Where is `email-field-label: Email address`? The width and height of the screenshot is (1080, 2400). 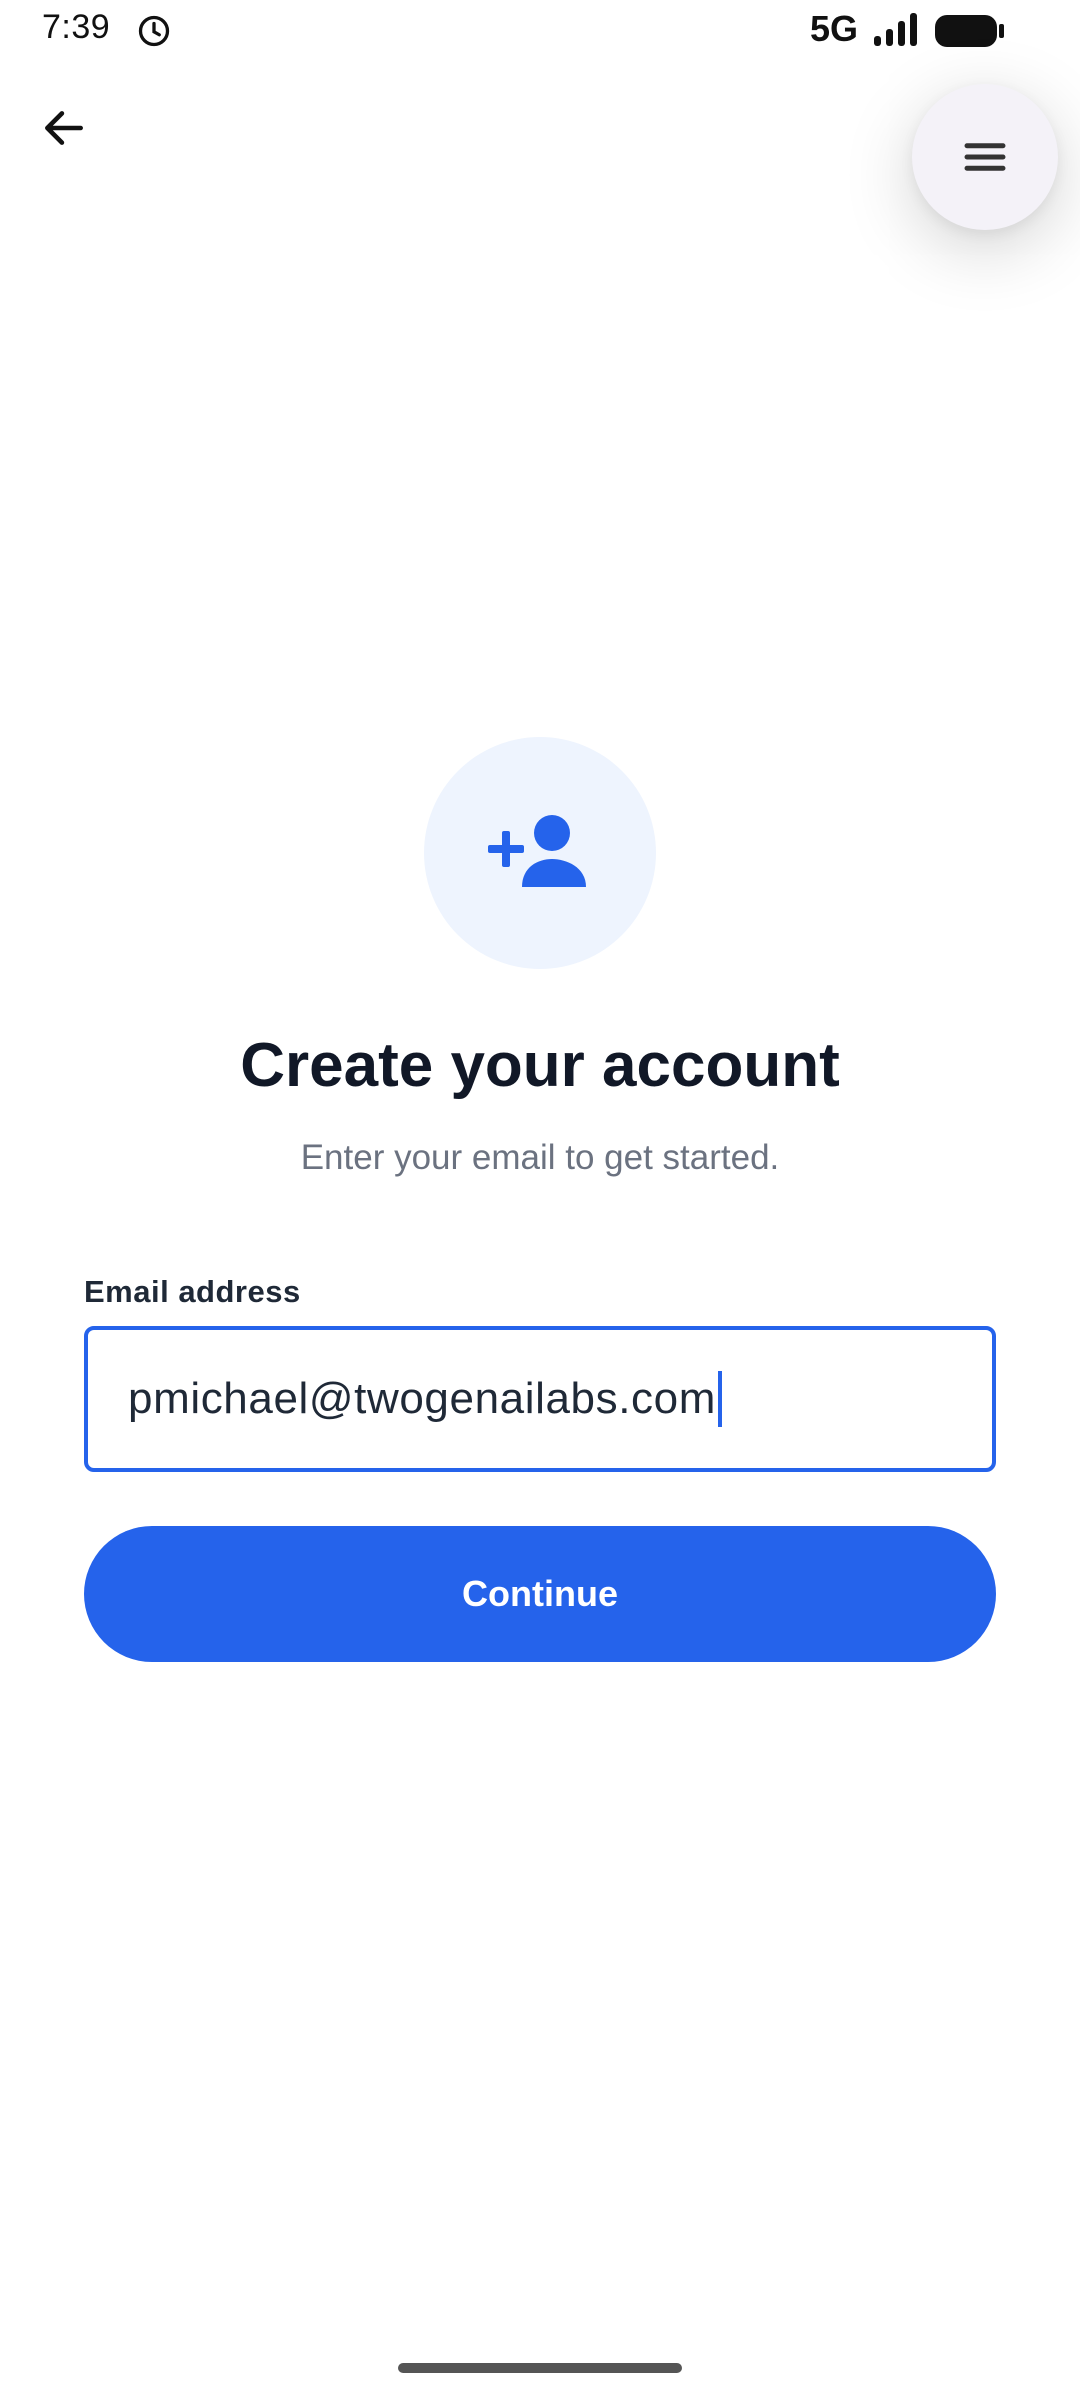 email-field-label: Email address is located at coordinates (192, 1291).